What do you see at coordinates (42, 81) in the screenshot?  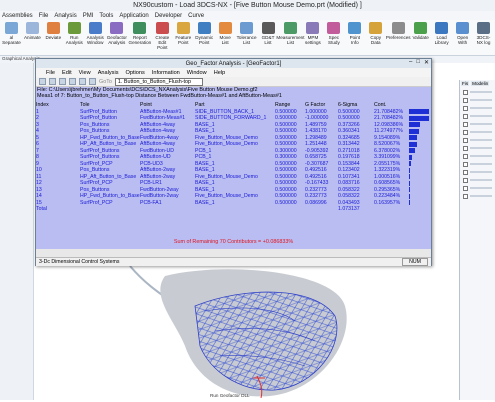 I see `new-icon` at bounding box center [42, 81].